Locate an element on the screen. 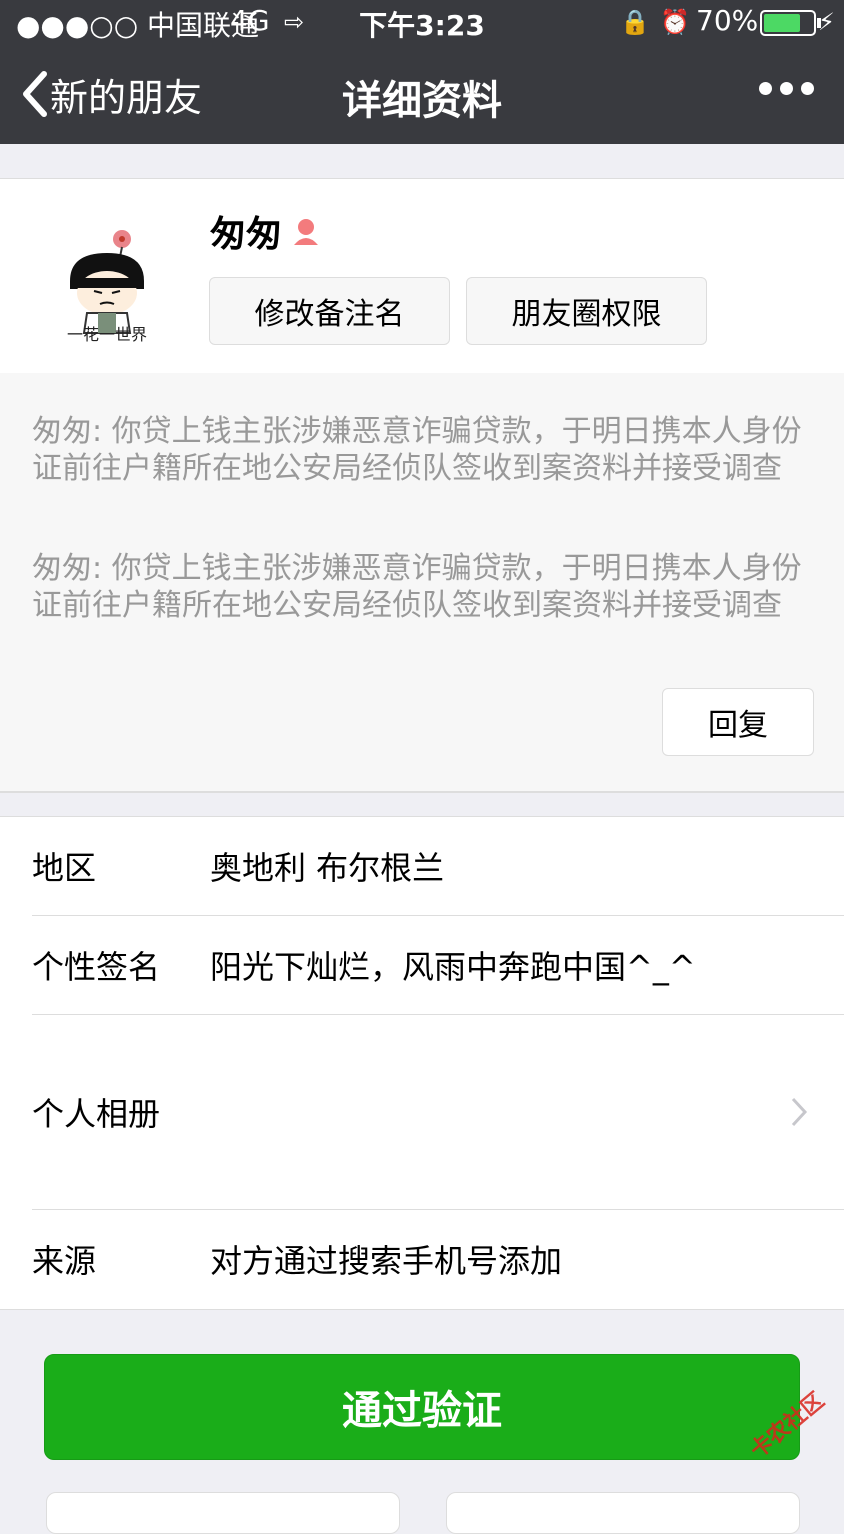 This screenshot has width=844, height=1534. battery-percent: 70% is located at coordinates (727, 20).